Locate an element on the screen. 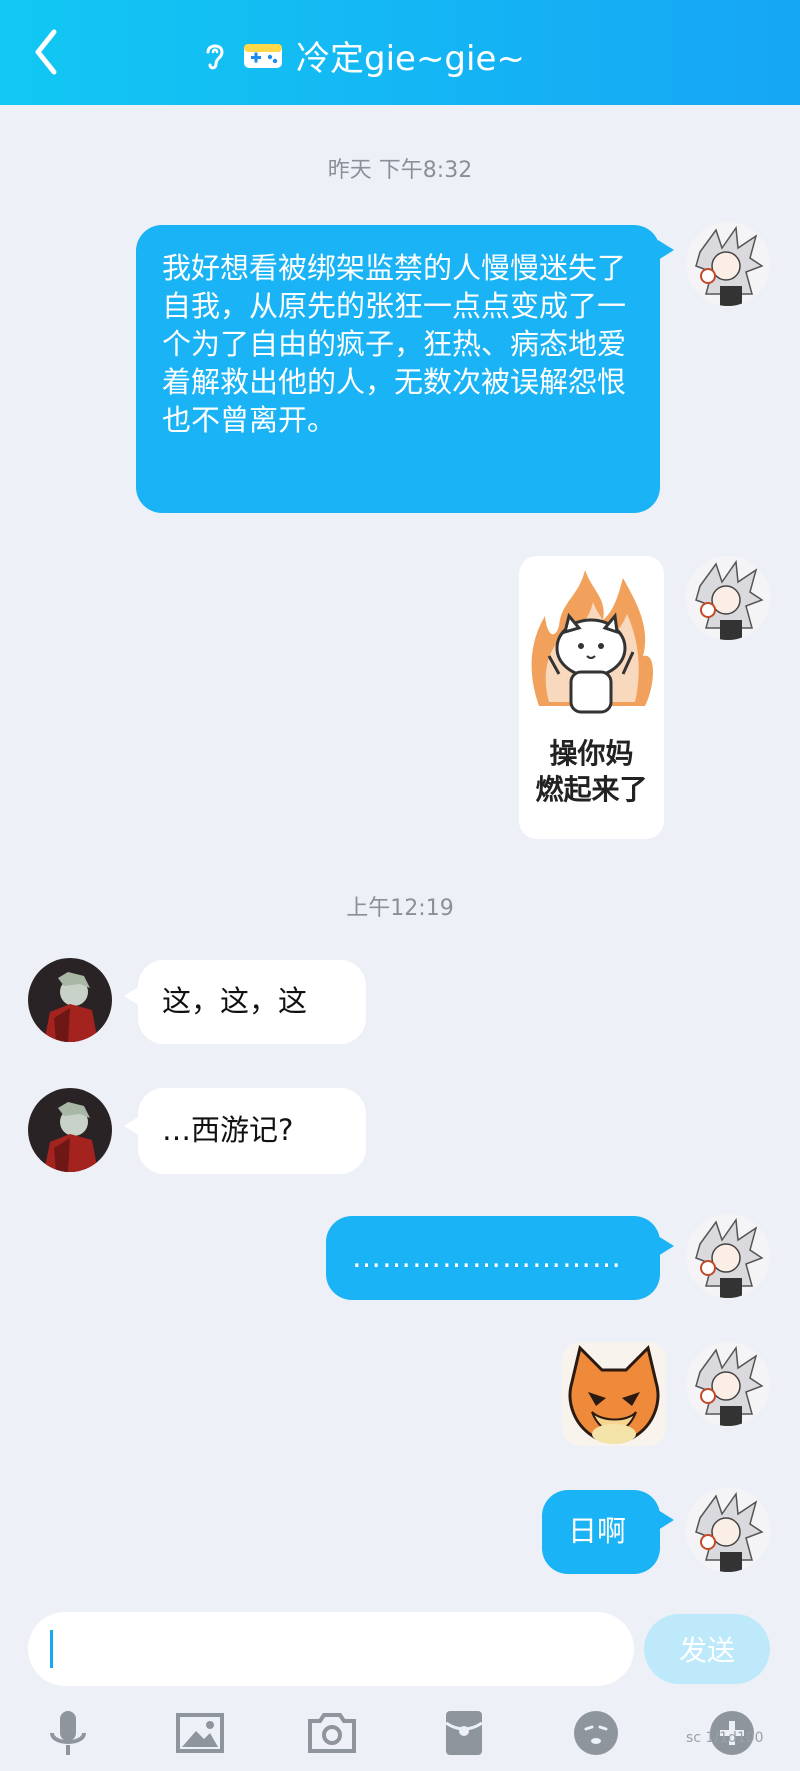 The height and width of the screenshot is (1771, 800). message-text: 日啊 is located at coordinates (597, 1531).